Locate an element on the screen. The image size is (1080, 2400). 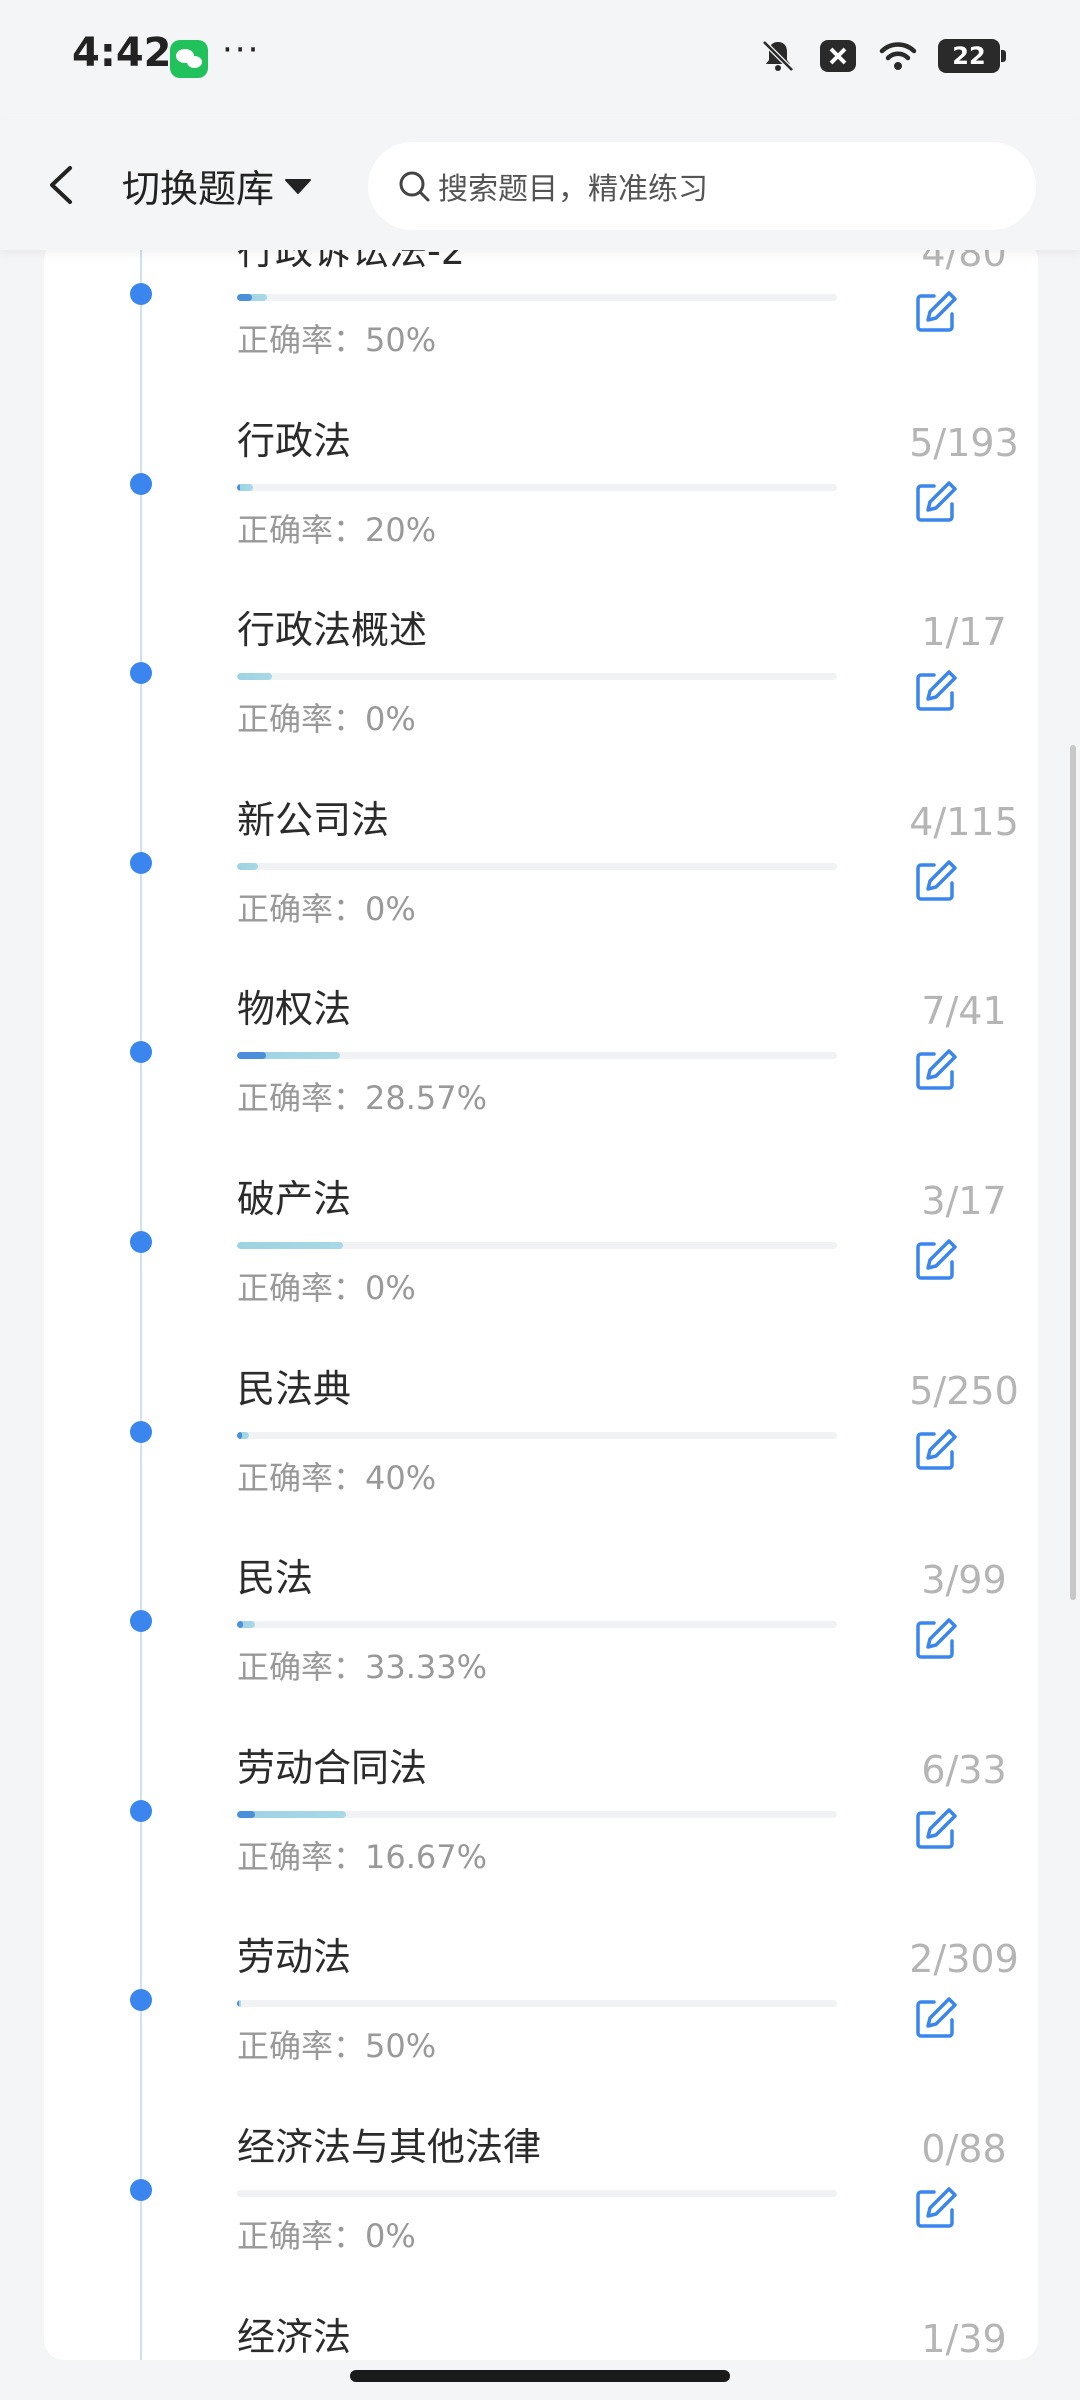
chapter-title: 破产法 is located at coordinates (294, 1199).